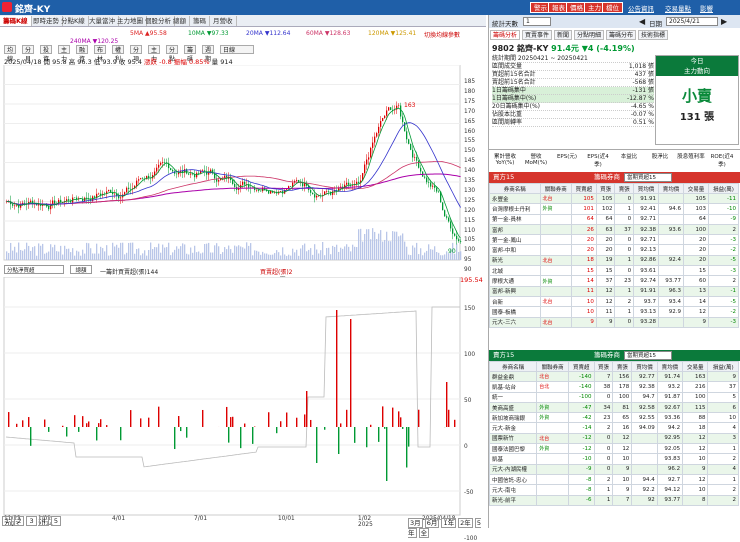  Describe the element at coordinates (614, 479) in the screenshot. I see `broker-row: 中國信託-忠心-821094.492.7121` at that location.